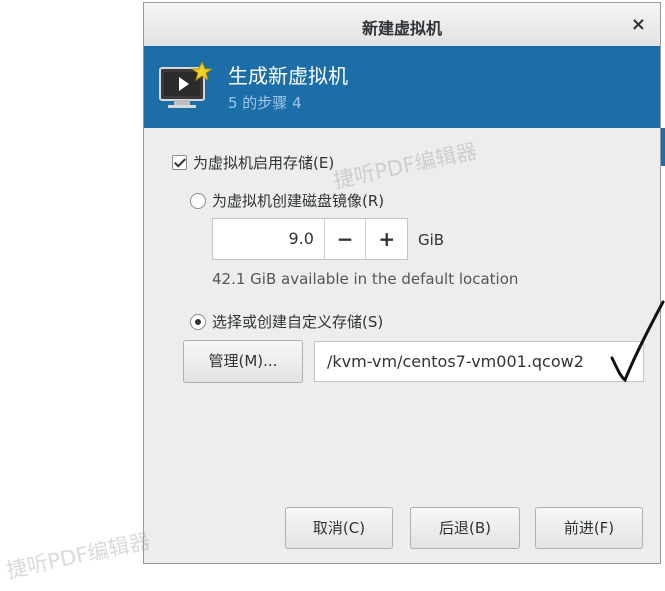  I want to click on storage-path-input: /kvm-vm/centos7-vm001.qcow2, so click(479, 361).